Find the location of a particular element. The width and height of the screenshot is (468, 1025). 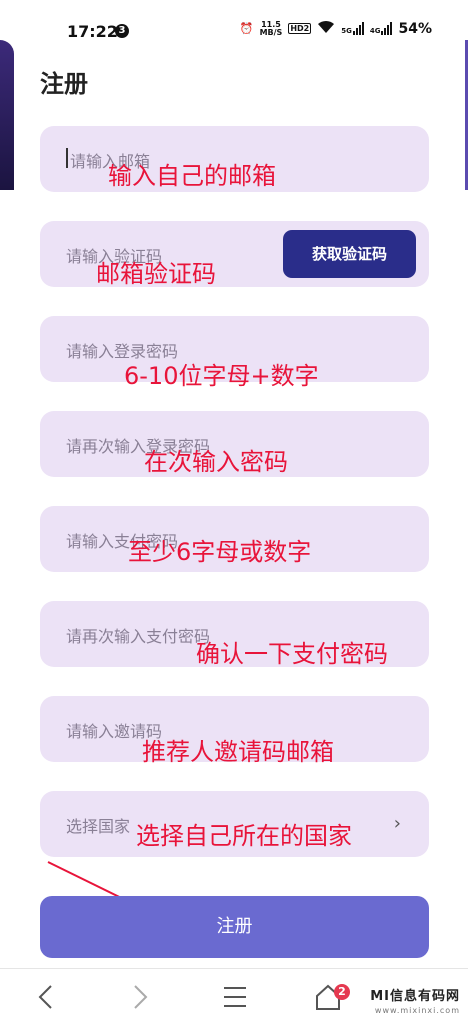

chevron-right-icon: › is located at coordinates (397, 823).